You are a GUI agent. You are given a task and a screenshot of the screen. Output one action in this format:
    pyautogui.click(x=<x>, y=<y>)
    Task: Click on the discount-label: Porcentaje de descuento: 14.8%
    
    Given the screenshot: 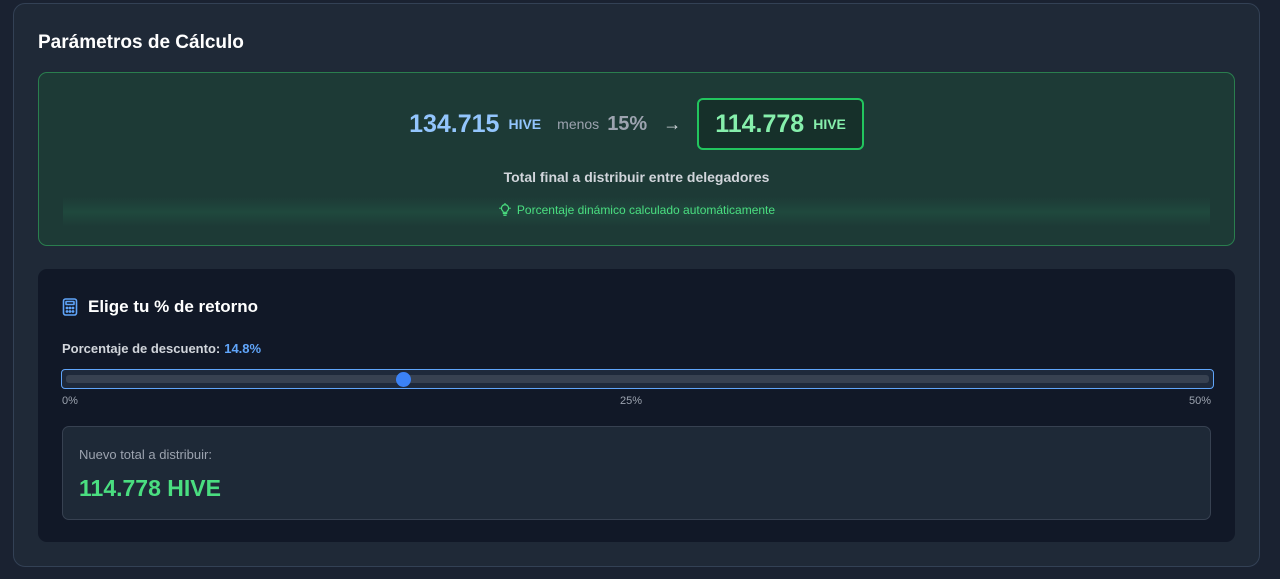 What is the action you would take?
    pyautogui.click(x=161, y=348)
    